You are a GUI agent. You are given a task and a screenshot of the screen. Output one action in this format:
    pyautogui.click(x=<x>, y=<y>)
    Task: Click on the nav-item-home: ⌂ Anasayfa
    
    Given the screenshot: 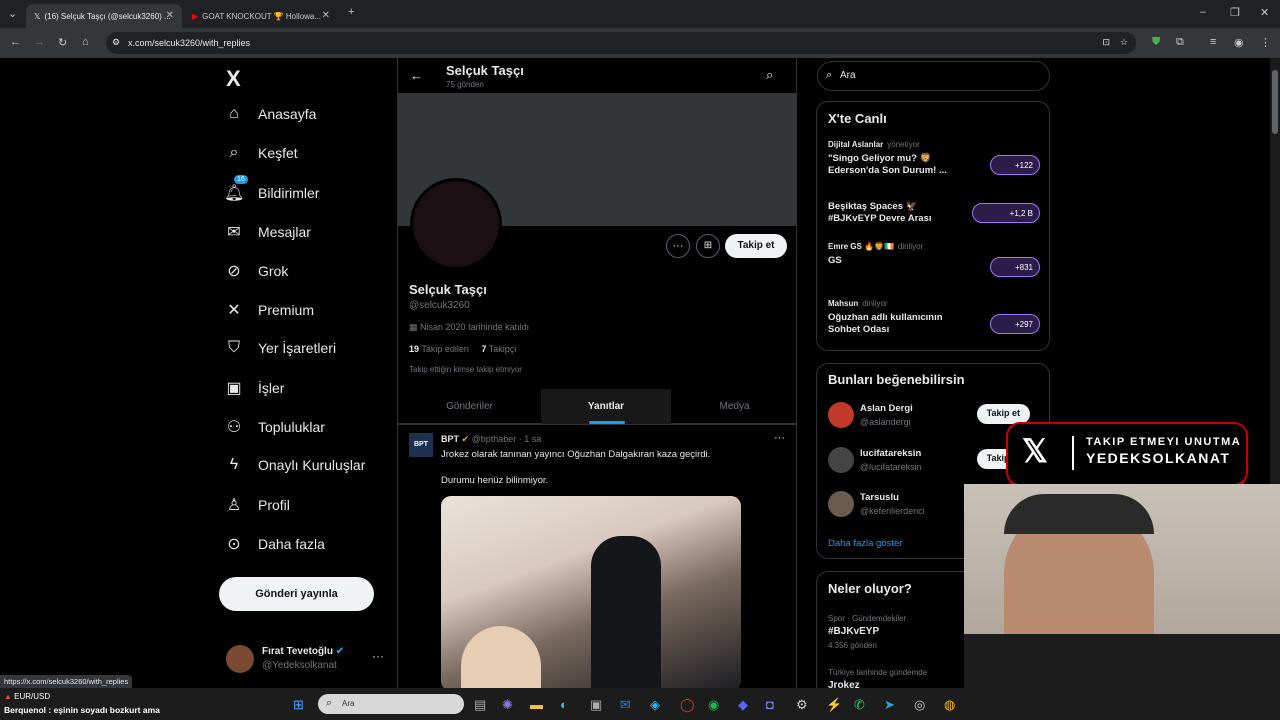 What is the action you would take?
    pyautogui.click(x=270, y=114)
    